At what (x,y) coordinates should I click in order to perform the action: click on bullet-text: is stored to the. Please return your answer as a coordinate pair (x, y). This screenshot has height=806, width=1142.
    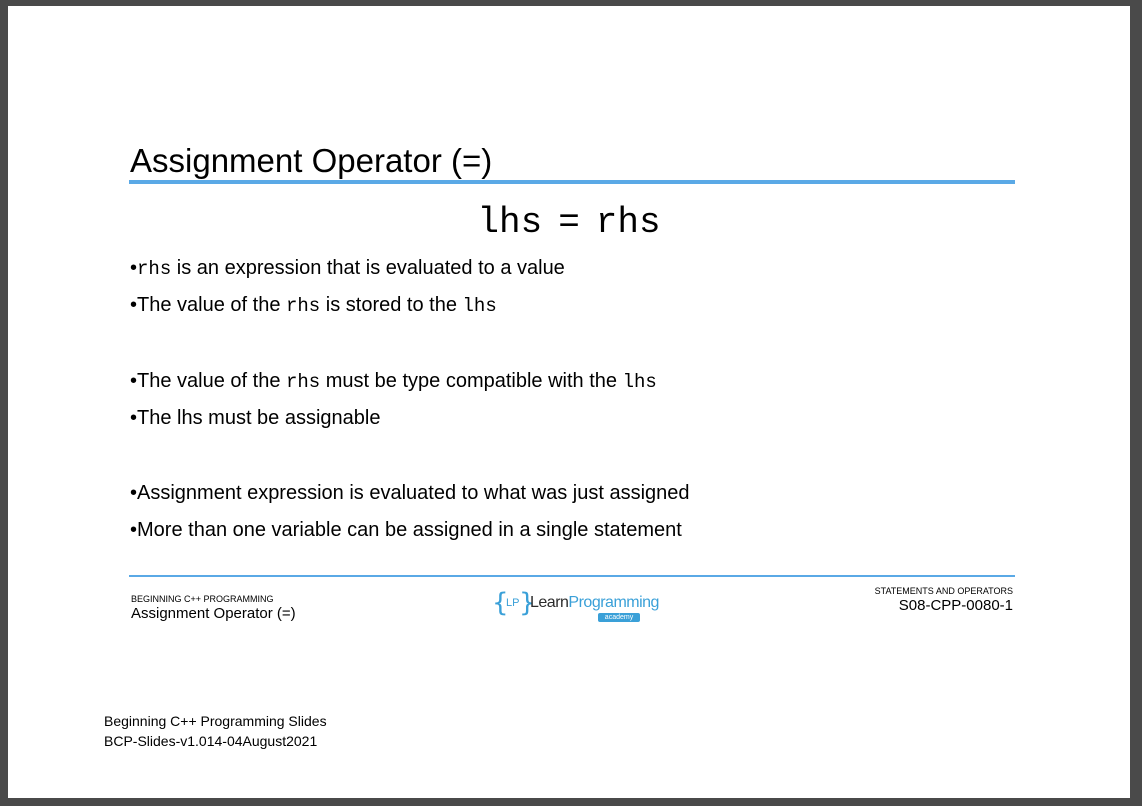
    Looking at the image, I should click on (391, 305).